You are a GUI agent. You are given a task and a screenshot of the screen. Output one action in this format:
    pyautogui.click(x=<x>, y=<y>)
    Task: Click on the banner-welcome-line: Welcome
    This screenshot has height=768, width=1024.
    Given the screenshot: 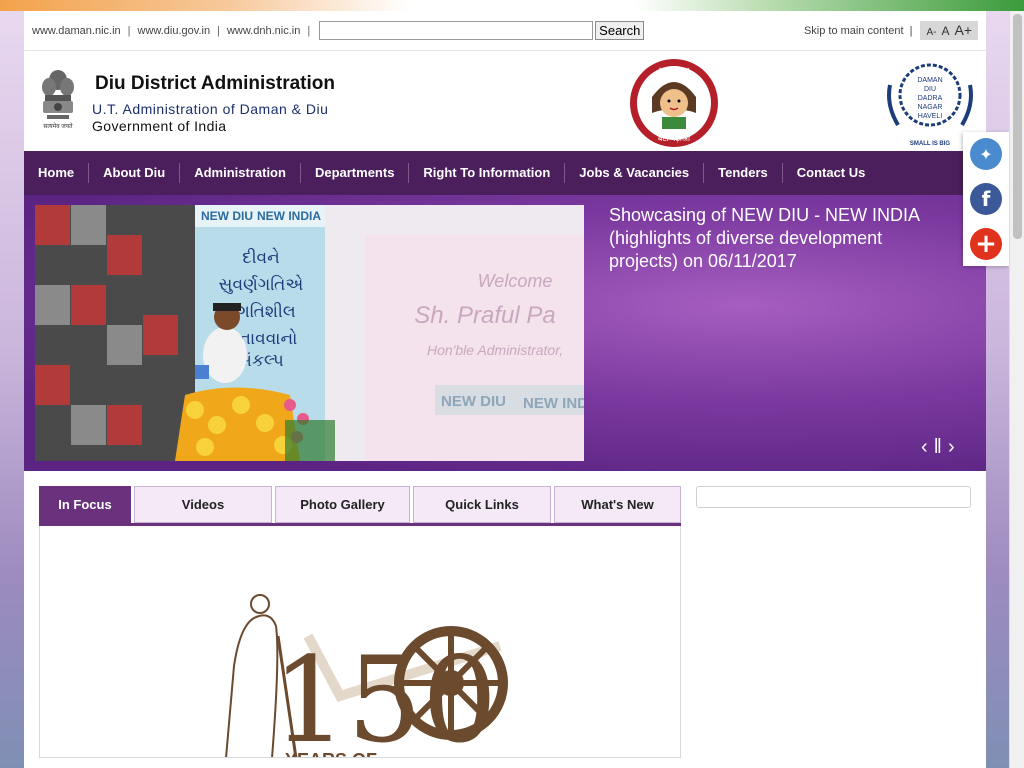 What is the action you would take?
    pyautogui.click(x=515, y=281)
    